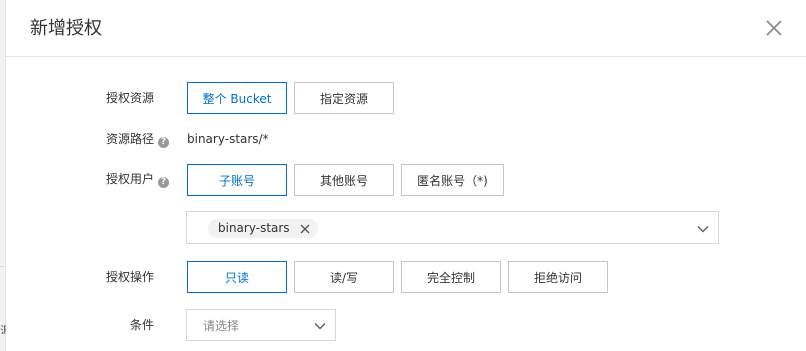 The height and width of the screenshot is (351, 806). What do you see at coordinates (451, 277) in the screenshot?
I see `operation-option-full-control: 完全控制` at bounding box center [451, 277].